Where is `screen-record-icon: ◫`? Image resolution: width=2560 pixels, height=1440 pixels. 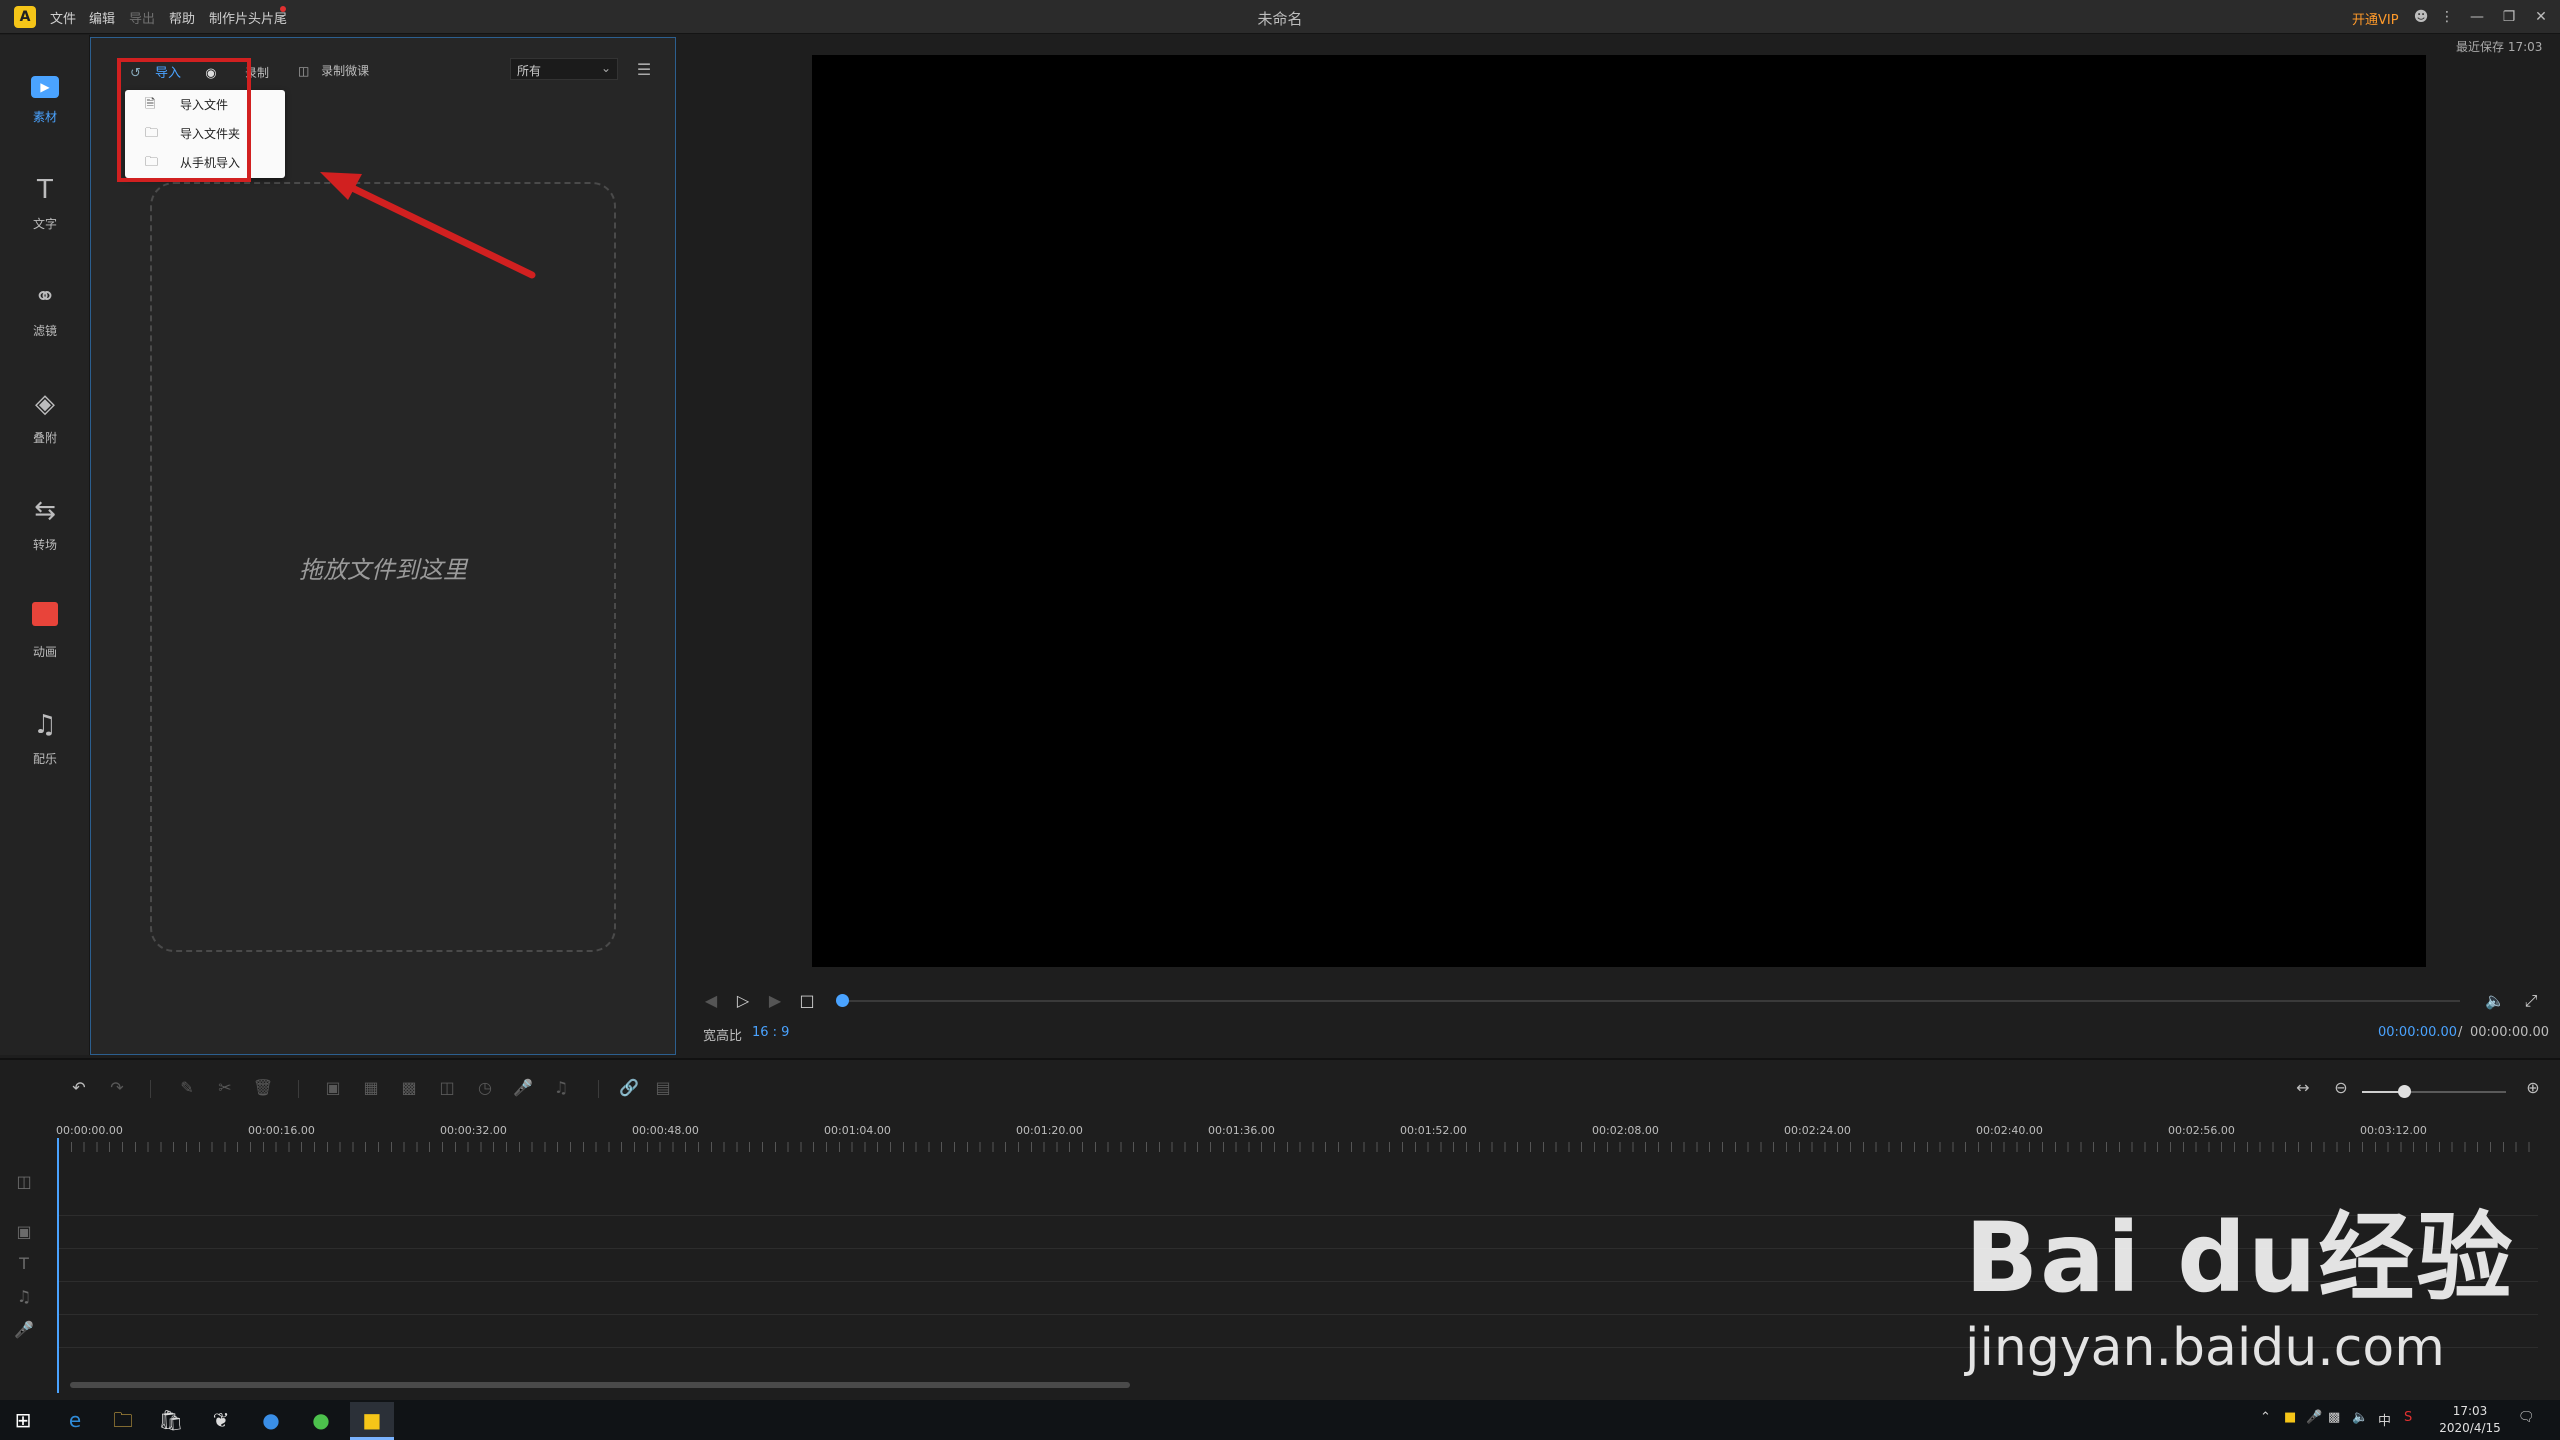
screen-record-icon: ◫ is located at coordinates (304, 71).